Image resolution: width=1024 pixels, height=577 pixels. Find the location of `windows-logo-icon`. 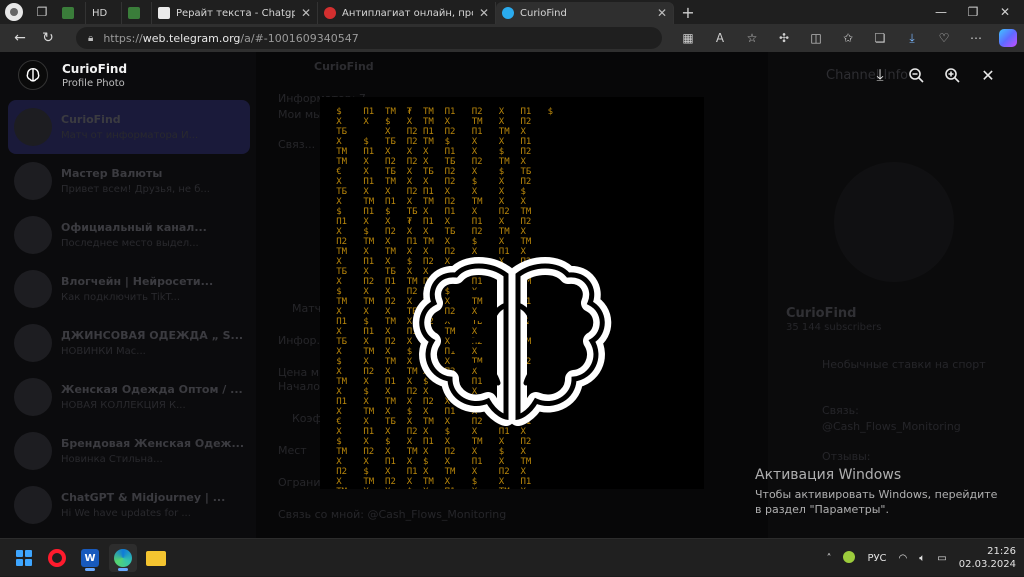

windows-logo-icon is located at coordinates (24, 558).